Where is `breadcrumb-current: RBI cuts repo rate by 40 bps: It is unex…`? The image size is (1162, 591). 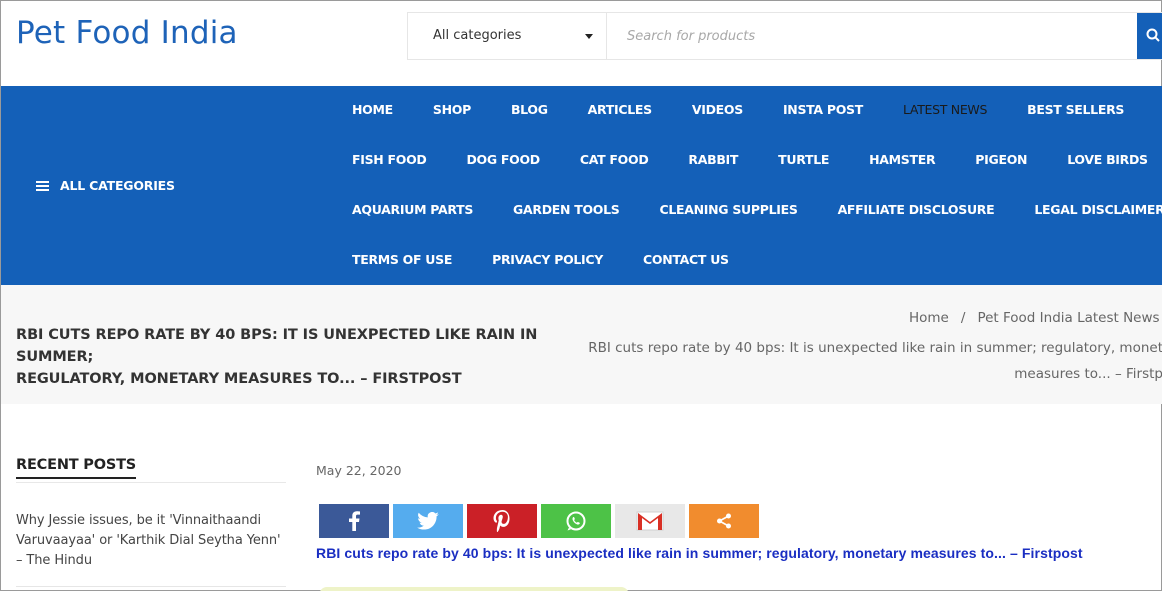 breadcrumb-current: RBI cuts repo rate by 40 bps: It is unex… is located at coordinates (871, 361).